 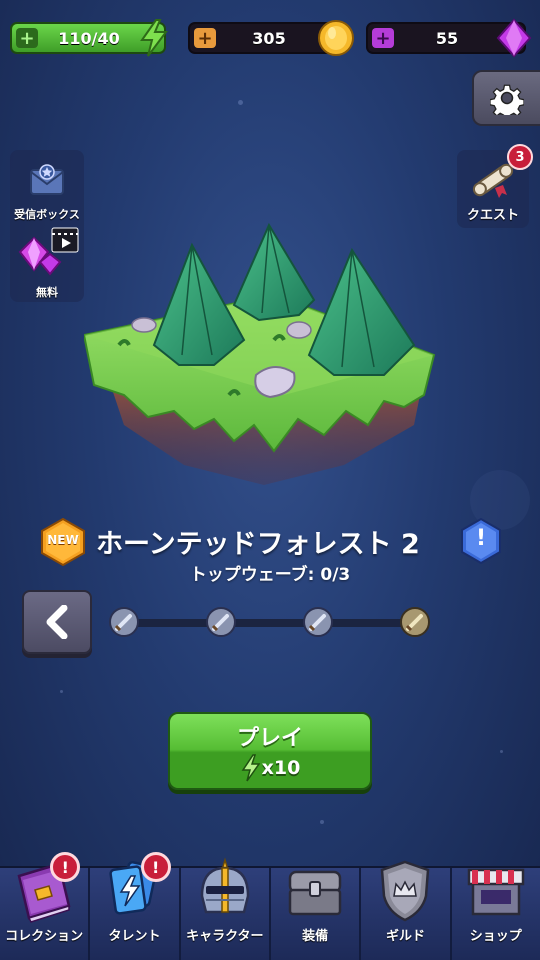 I want to click on new-badge-label: NEW, so click(x=63, y=540).